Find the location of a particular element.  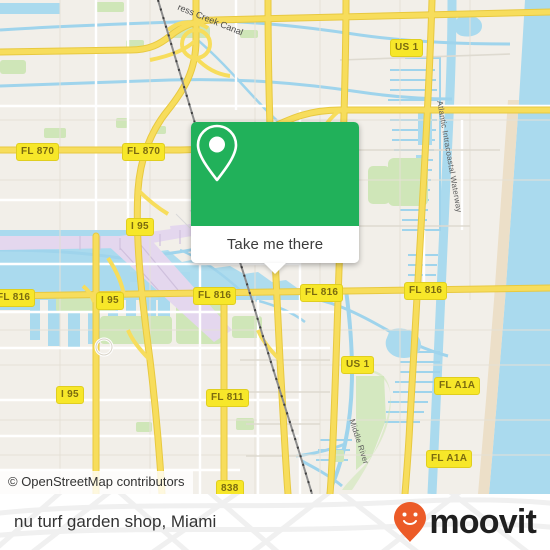

road-shield: 838 is located at coordinates (230, 487).